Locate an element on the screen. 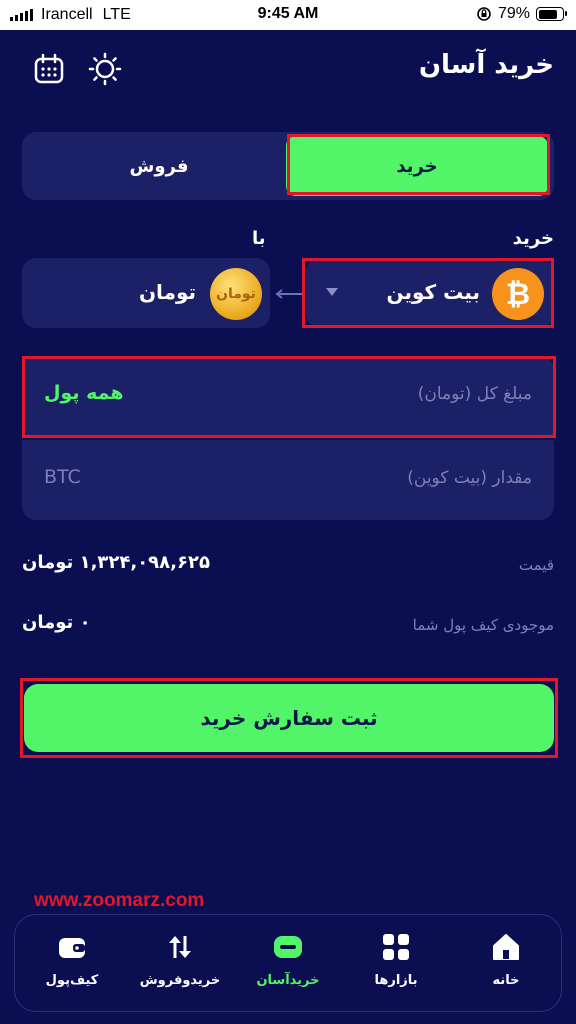 The width and height of the screenshot is (576, 1024). quote-asset-box: تومان تومان is located at coordinates (146, 293).